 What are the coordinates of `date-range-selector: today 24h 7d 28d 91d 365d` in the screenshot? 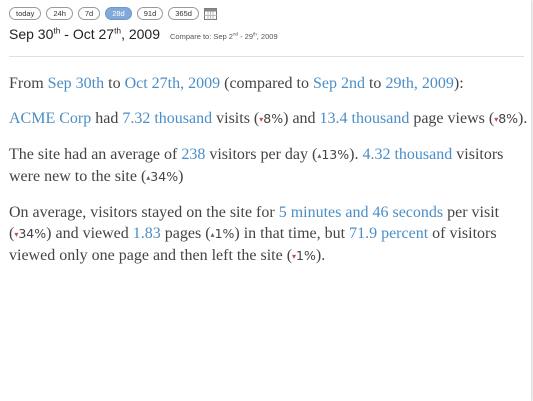 It's located at (113, 13).